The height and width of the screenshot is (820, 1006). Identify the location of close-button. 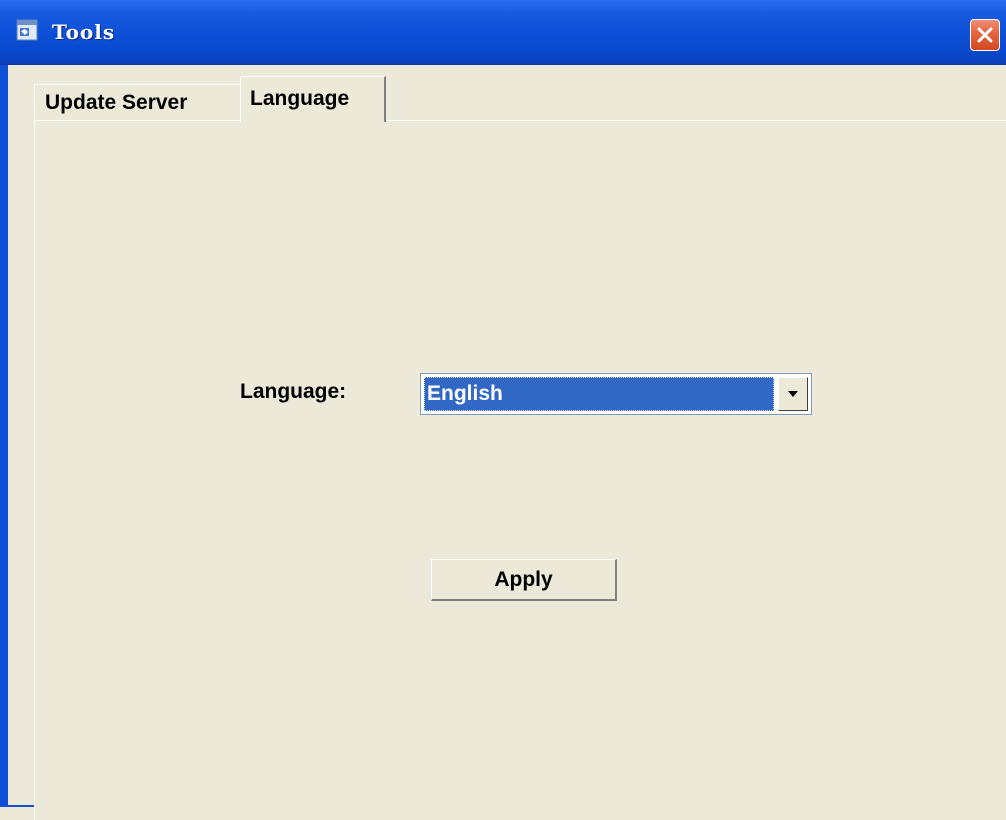
(985, 35).